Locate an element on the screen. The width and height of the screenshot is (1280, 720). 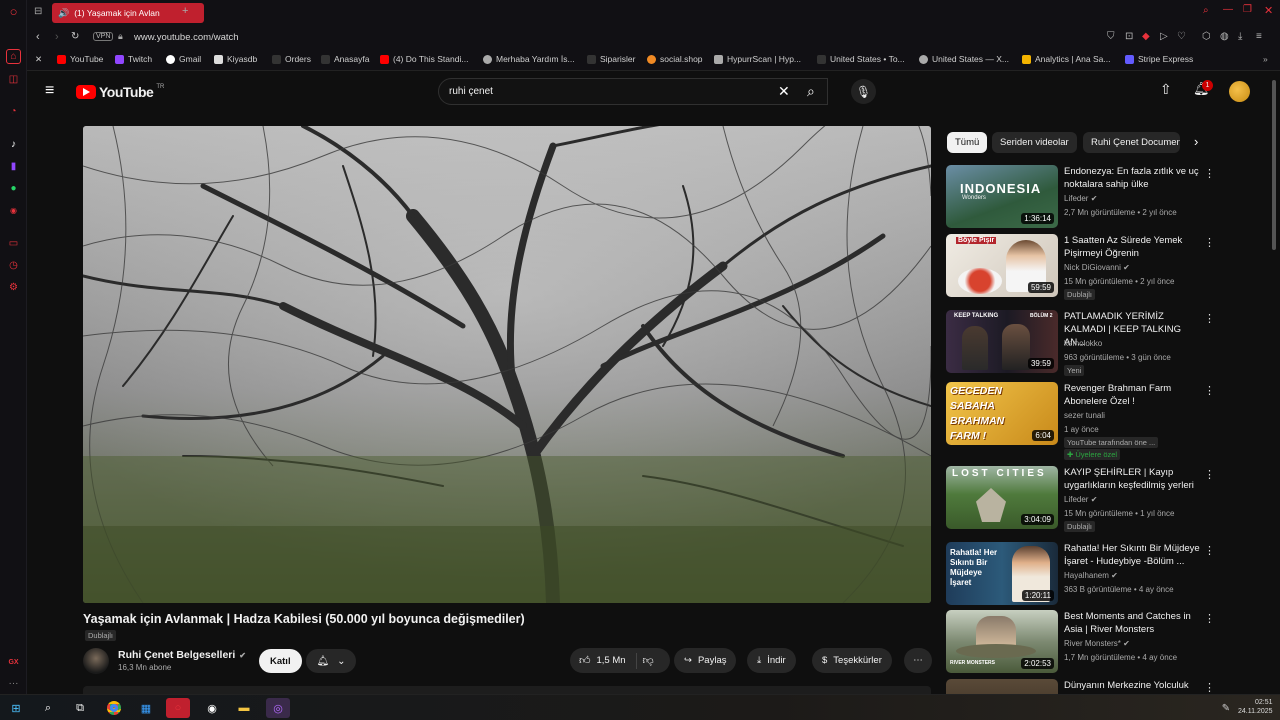
bookmark-item: Kiyasdb is located at coordinates (235, 59).